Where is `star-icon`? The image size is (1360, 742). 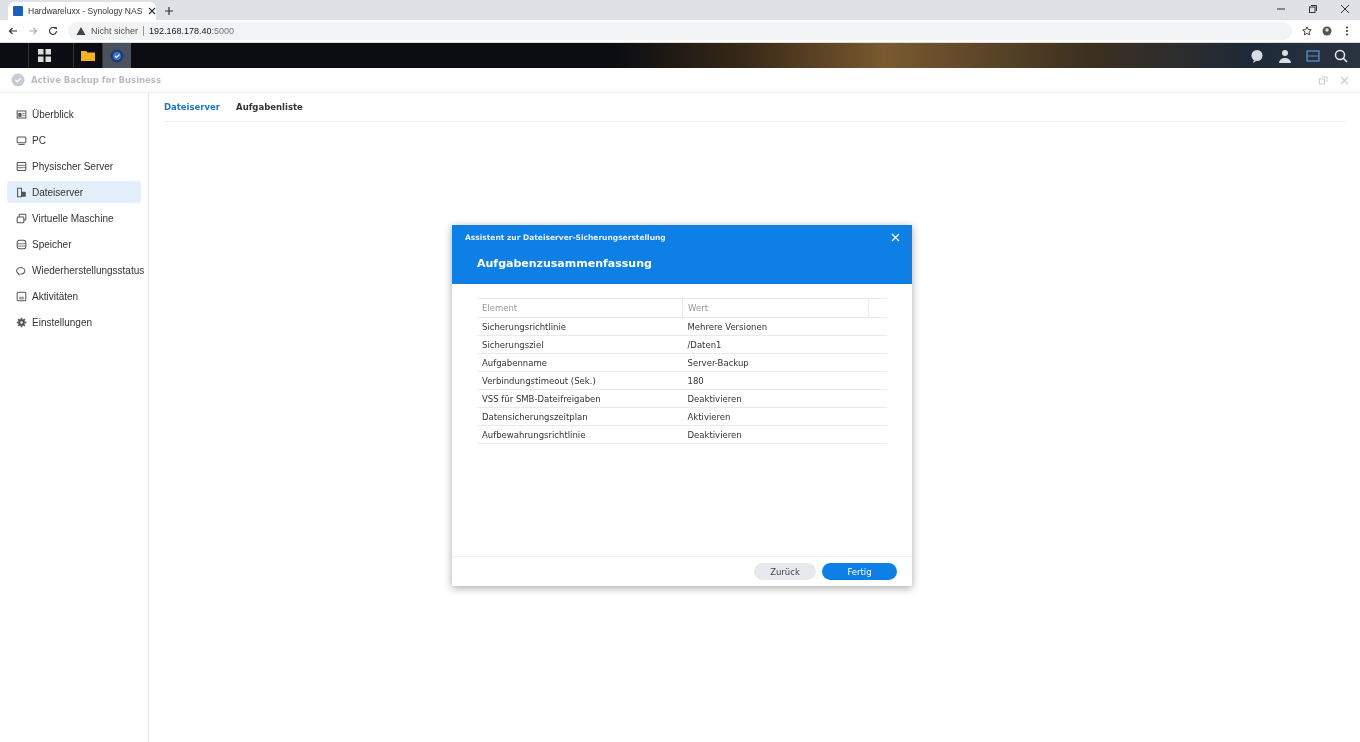 star-icon is located at coordinates (1307, 31).